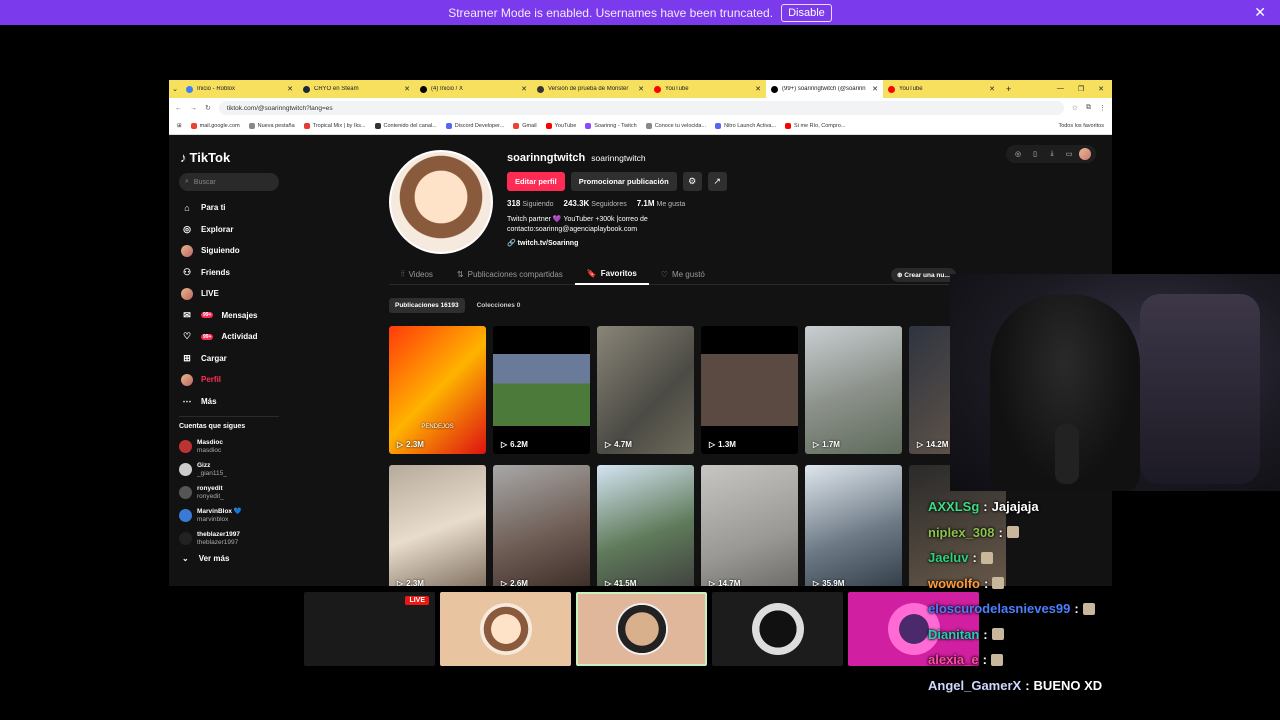 The image size is (1280, 720). Describe the element at coordinates (427, 305) in the screenshot. I see `subtab: Publicaciones 16193` at that location.